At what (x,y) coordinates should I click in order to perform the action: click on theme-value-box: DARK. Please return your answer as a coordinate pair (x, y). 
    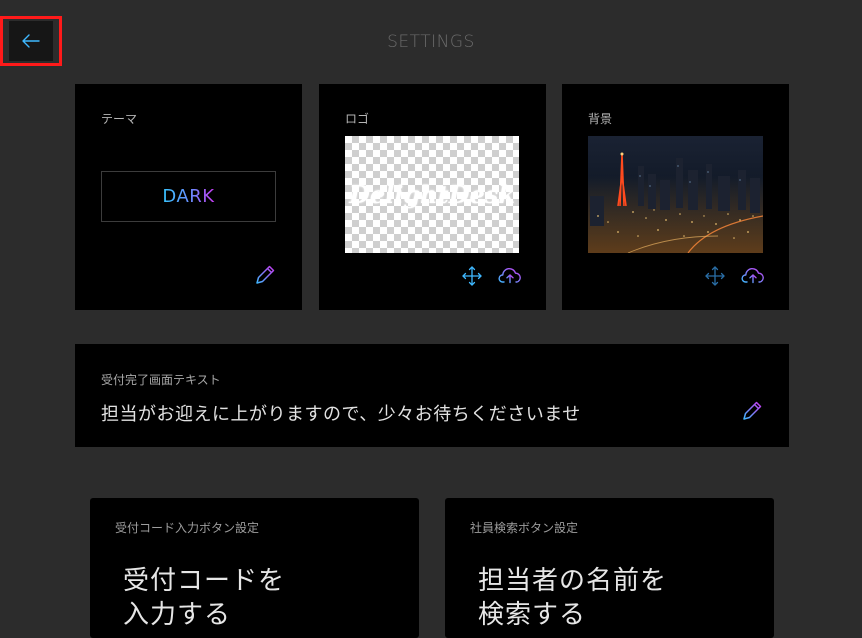
    Looking at the image, I should click on (188, 196).